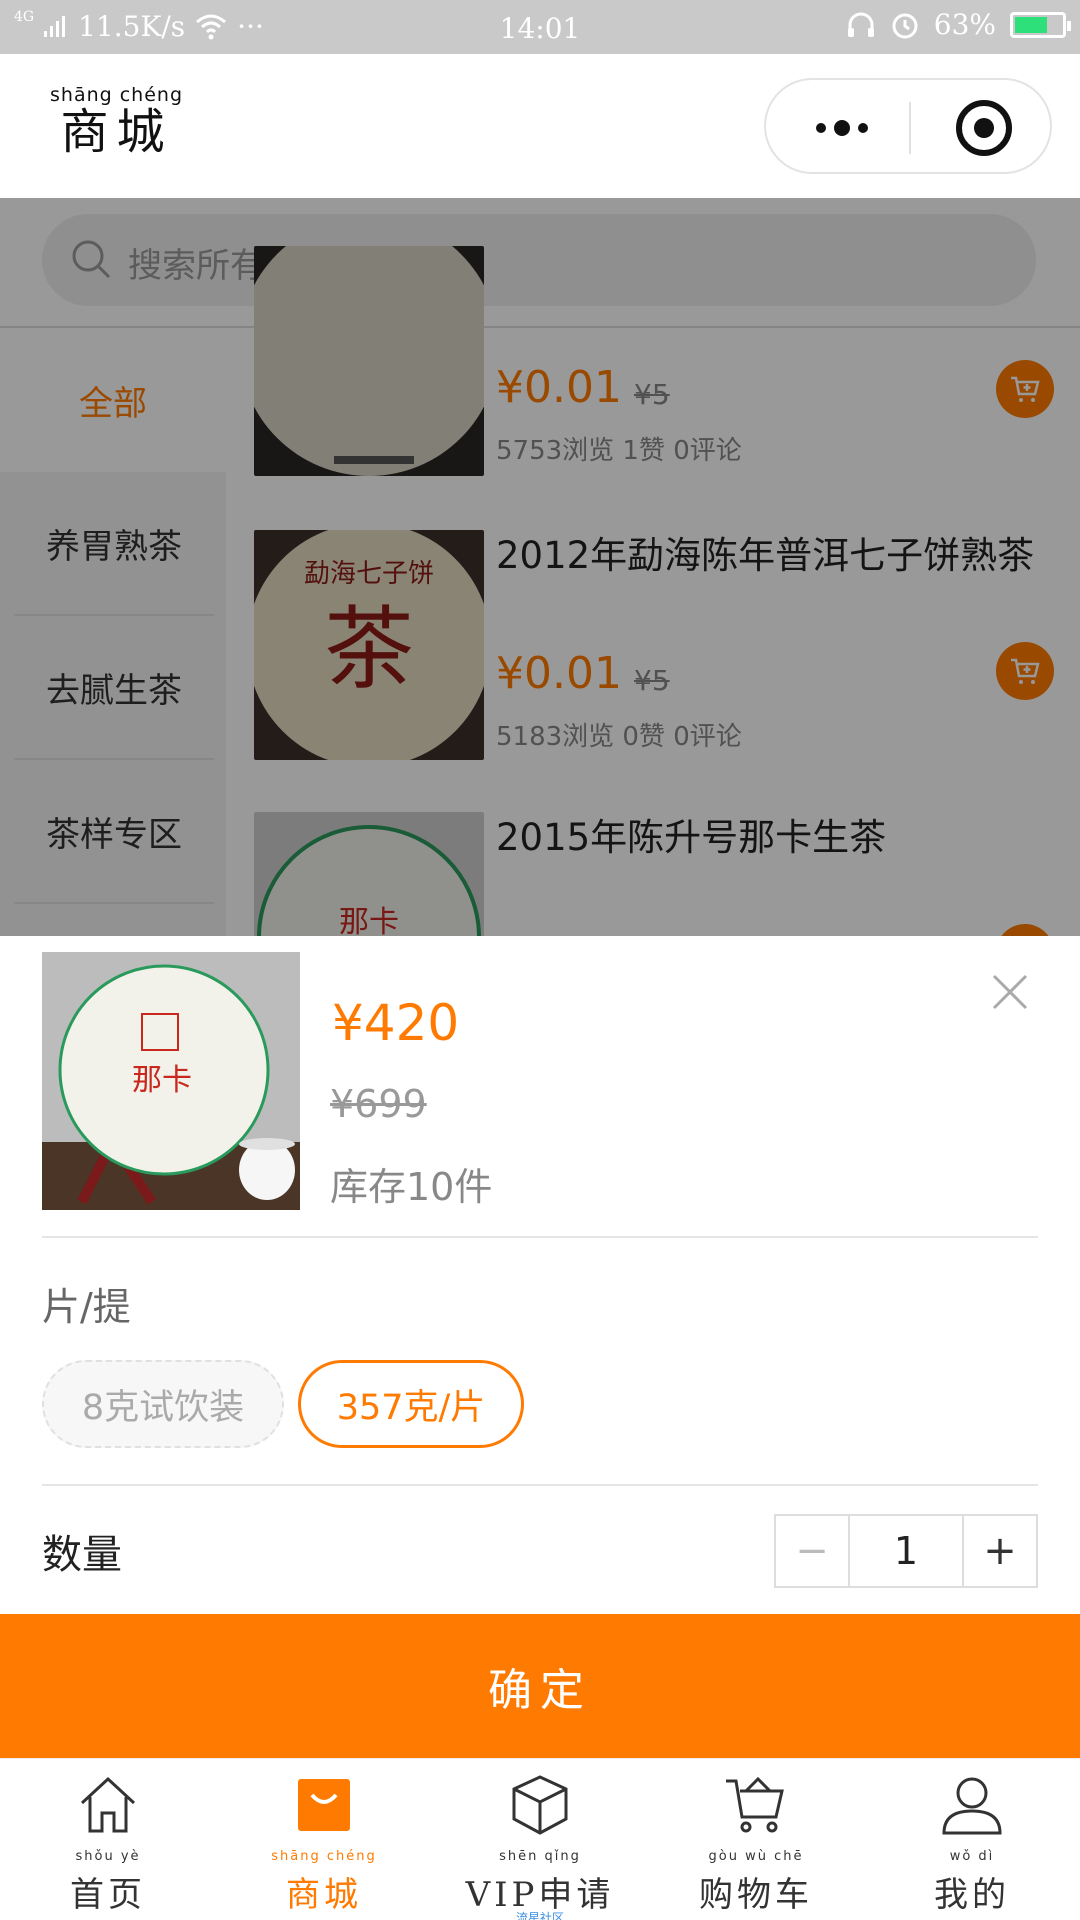 The image size is (1080, 1920). What do you see at coordinates (540, 126) in the screenshot?
I see `nav-header: shāng chéng 商城` at bounding box center [540, 126].